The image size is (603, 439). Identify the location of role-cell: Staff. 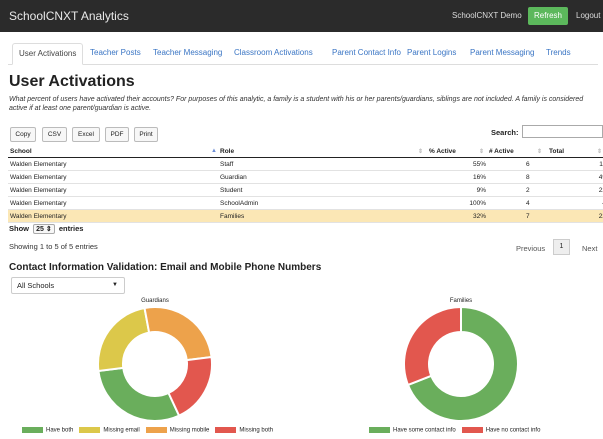
(227, 164).